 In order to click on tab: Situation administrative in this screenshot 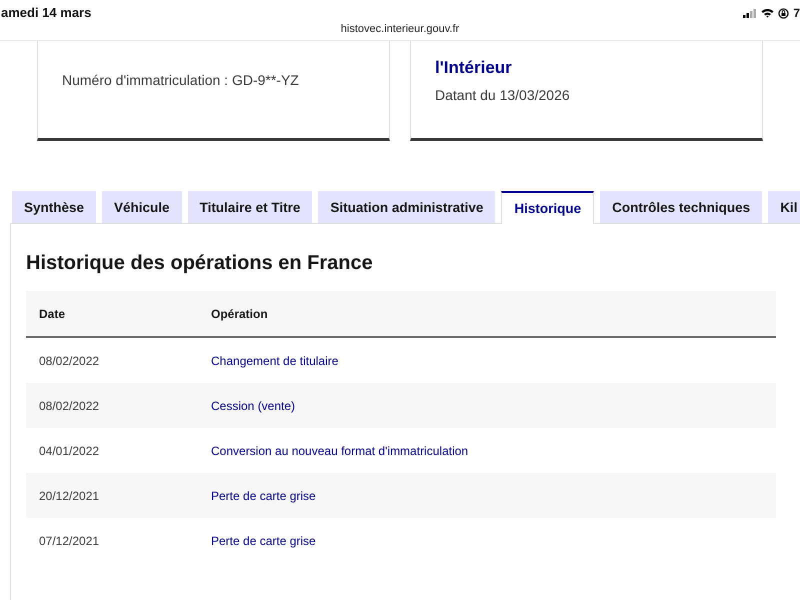, I will do `click(407, 207)`.